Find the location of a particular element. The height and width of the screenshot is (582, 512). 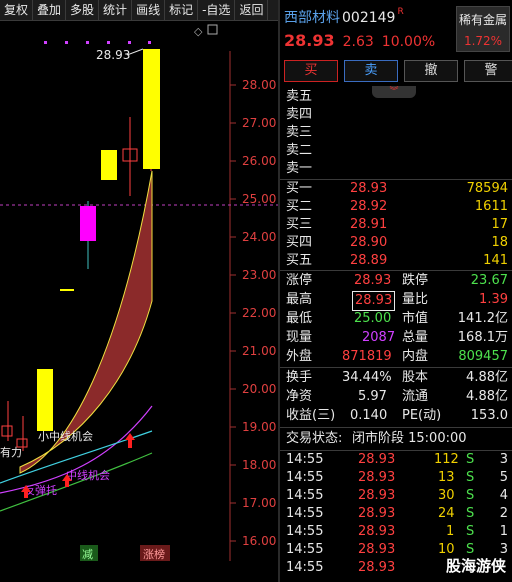

trade-status: 交易状态: 闭市阶段 15:00:00 is located at coordinates (376, 438).